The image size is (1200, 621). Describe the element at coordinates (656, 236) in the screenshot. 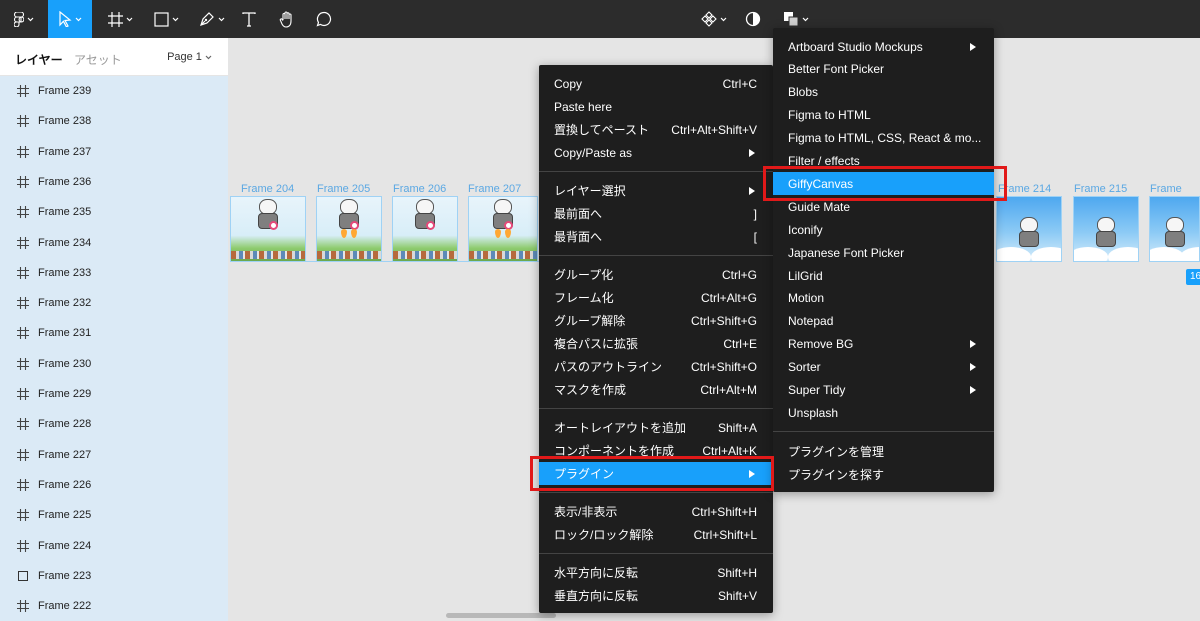

I see `menu-item: 最背面へ [` at that location.